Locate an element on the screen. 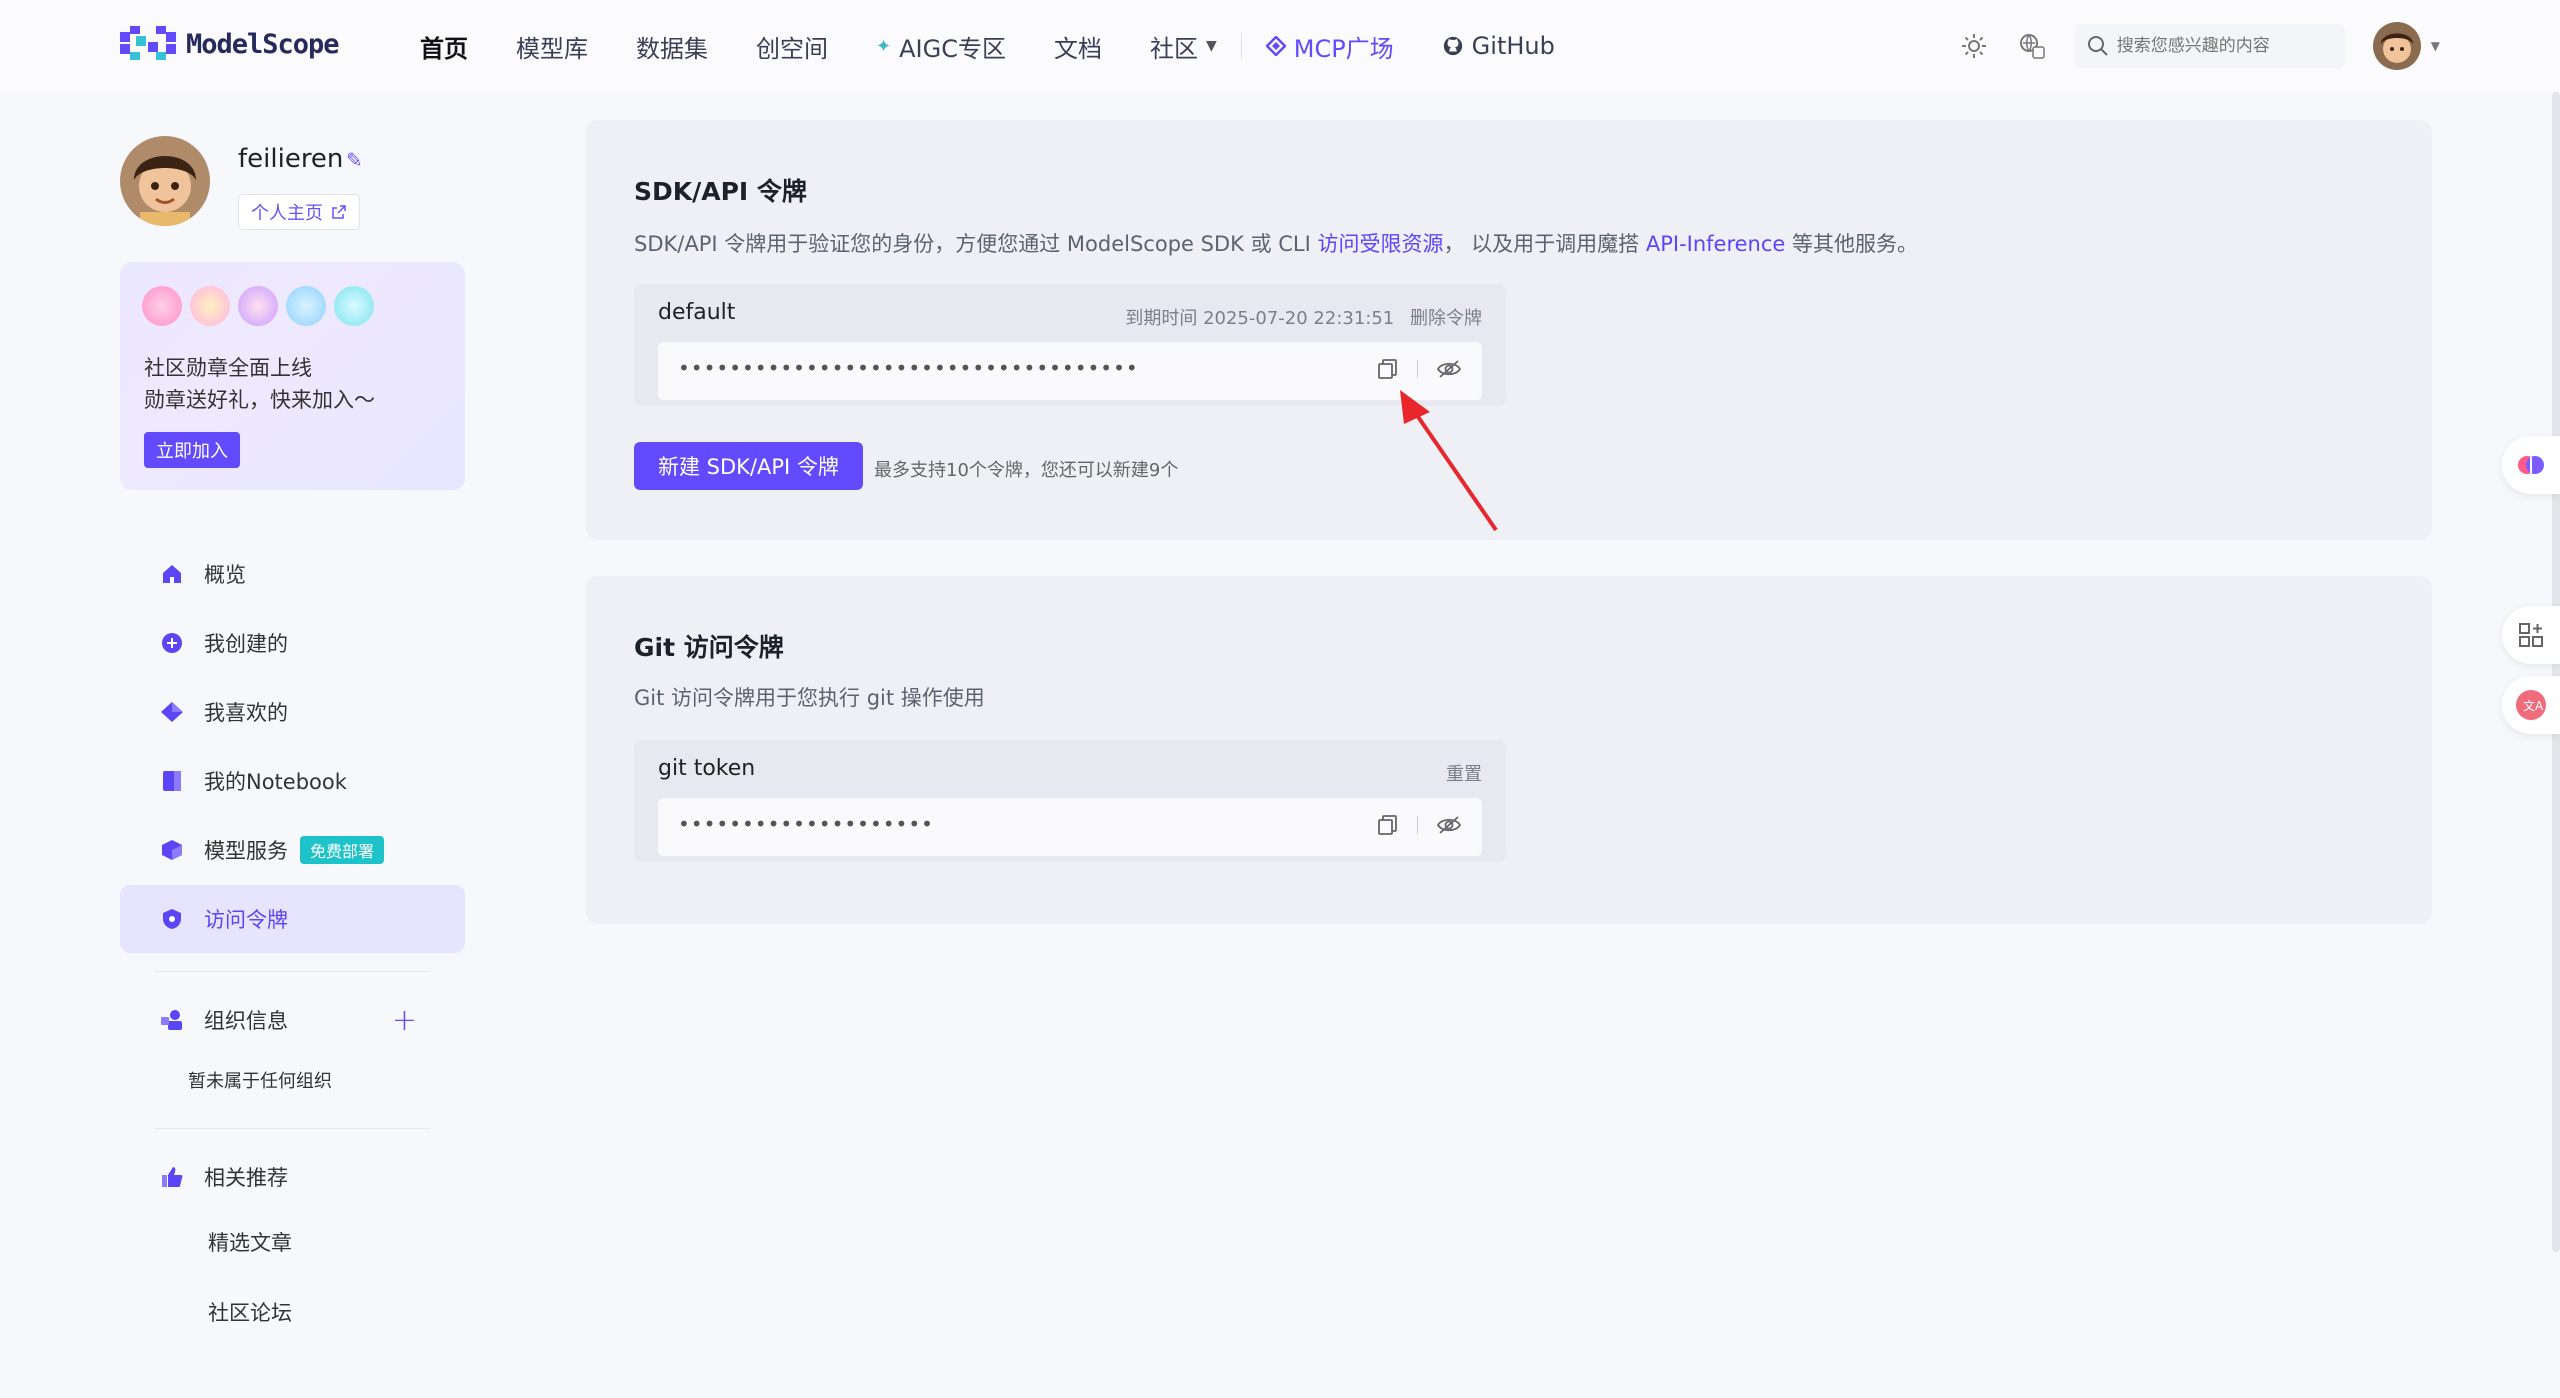 The image size is (2560, 1398). translate-float-button: 文A is located at coordinates (2531, 705).